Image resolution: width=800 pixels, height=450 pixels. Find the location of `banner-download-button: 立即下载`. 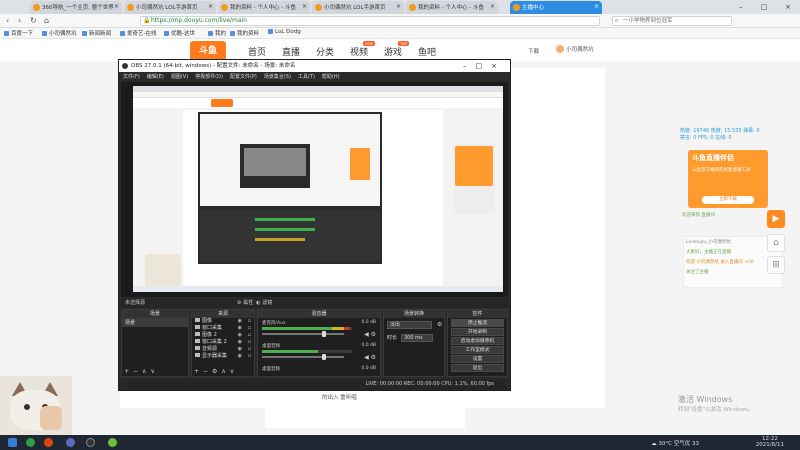

banner-download-button: 立即下载 is located at coordinates (728, 200).